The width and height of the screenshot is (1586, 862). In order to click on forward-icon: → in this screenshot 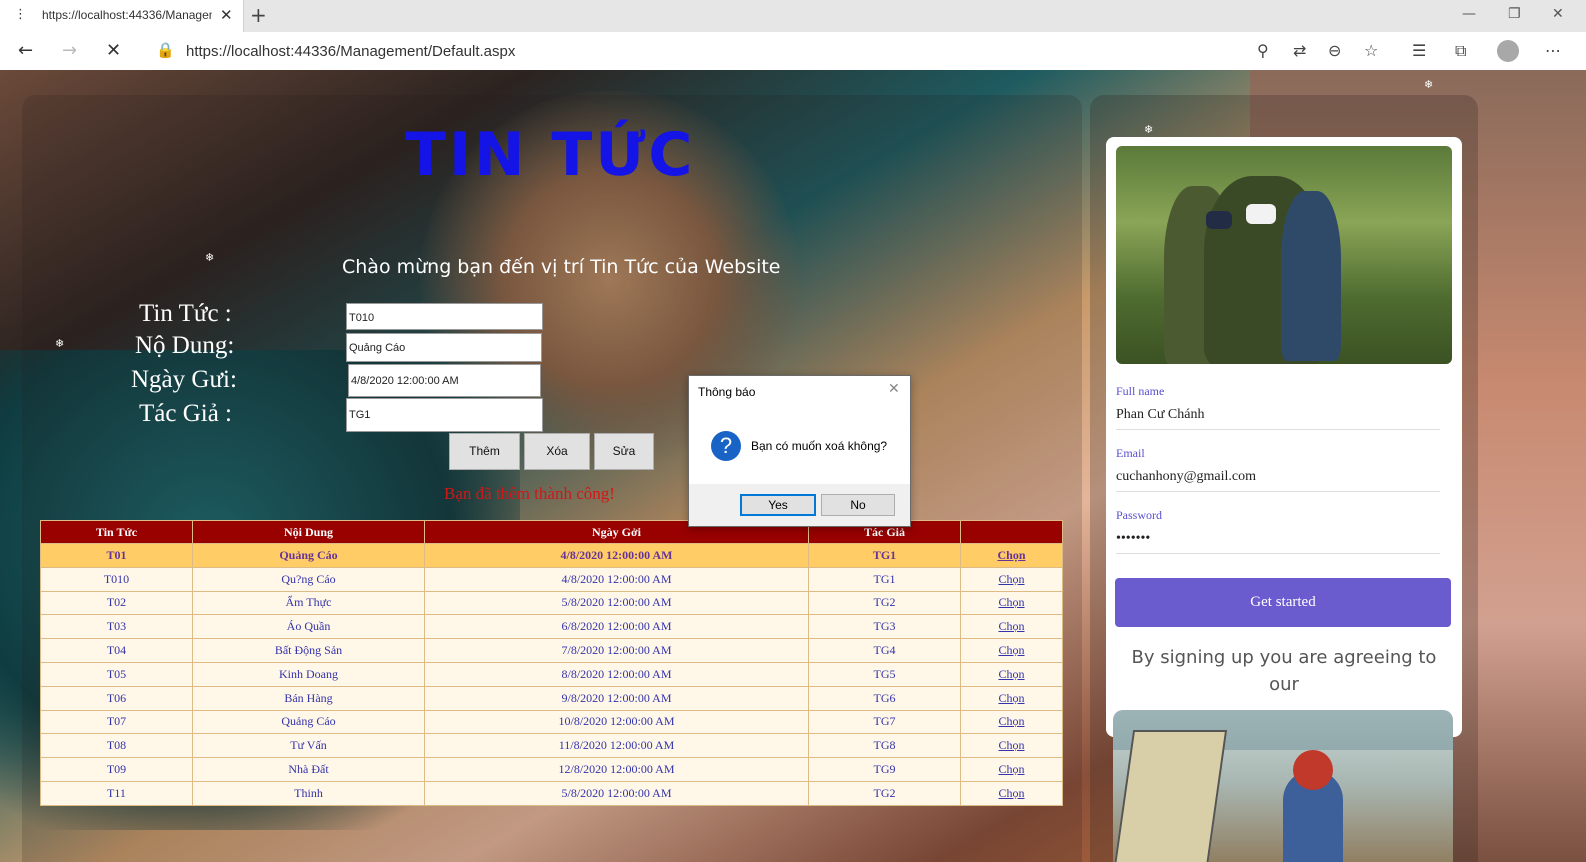, I will do `click(69, 50)`.